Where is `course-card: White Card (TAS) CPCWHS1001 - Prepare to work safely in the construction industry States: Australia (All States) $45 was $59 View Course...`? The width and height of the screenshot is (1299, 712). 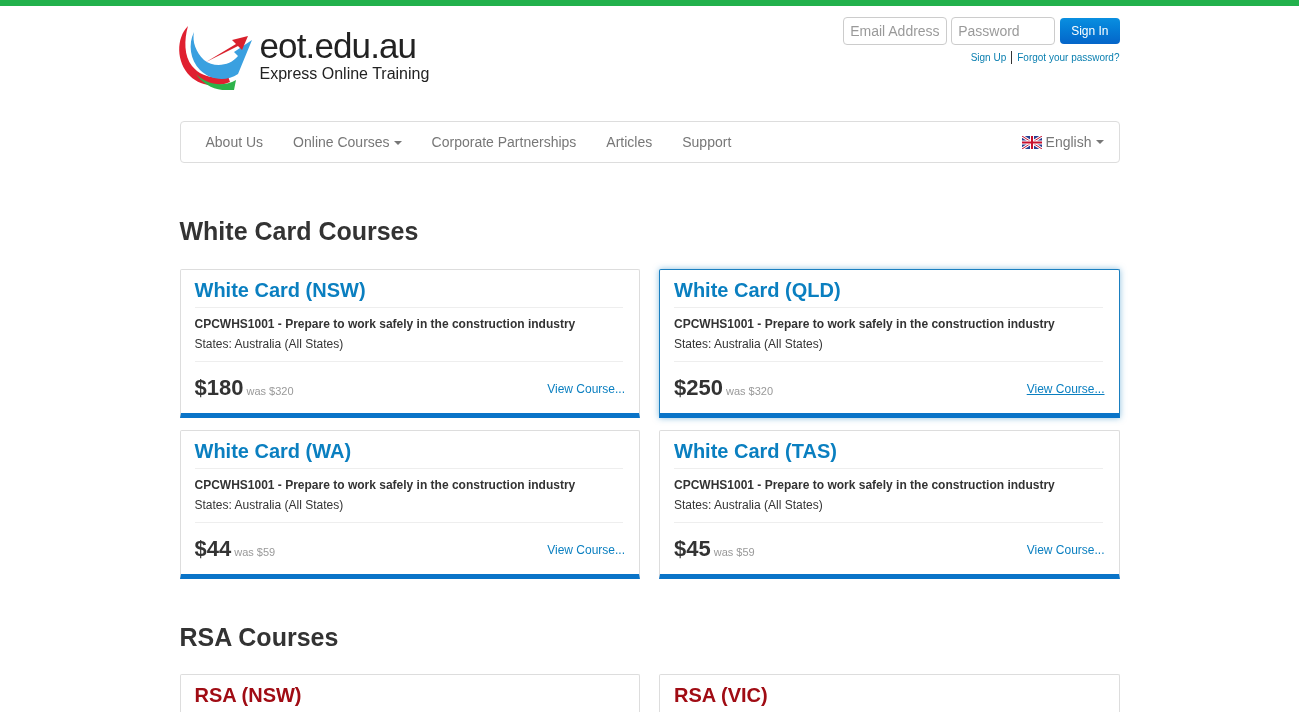 course-card: White Card (TAS) CPCWHS1001 - Prepare to work safely in the construction industry States: Australia (All States) $45 was $59 View Course... is located at coordinates (889, 504).